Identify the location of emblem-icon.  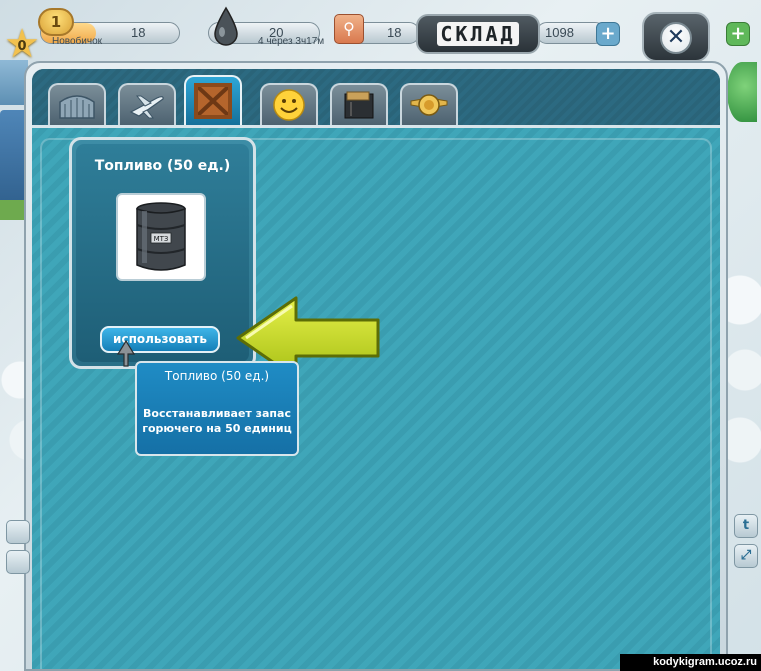
(429, 105).